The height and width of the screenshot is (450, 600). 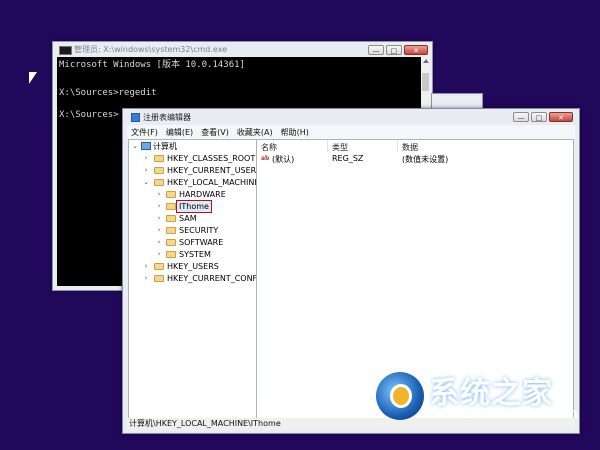 What do you see at coordinates (502, 414) in the screenshot?
I see `watermark-url: www.Ghost123.com` at bounding box center [502, 414].